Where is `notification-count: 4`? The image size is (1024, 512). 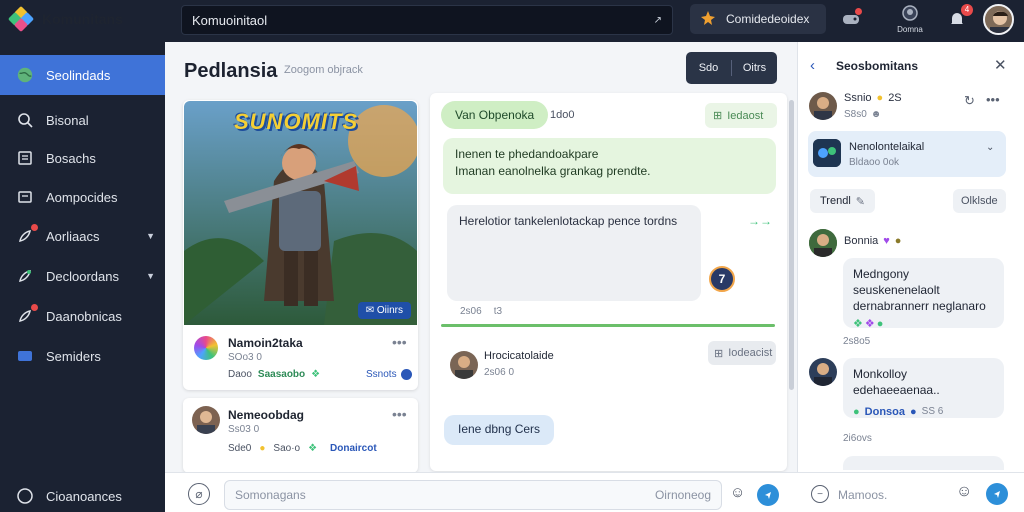 notification-count: 4 is located at coordinates (967, 10).